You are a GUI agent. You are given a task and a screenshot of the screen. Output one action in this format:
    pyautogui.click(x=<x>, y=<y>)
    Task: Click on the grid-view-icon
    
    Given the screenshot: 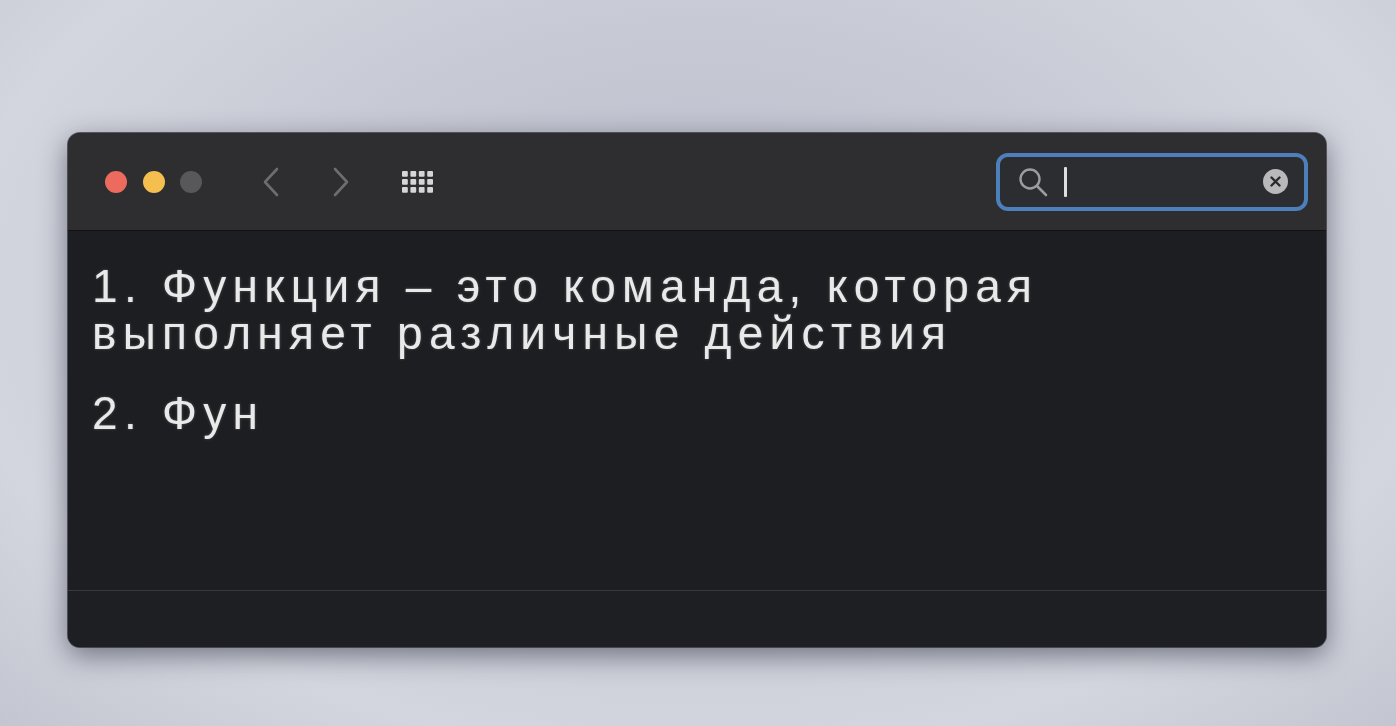 What is the action you would take?
    pyautogui.click(x=417, y=181)
    